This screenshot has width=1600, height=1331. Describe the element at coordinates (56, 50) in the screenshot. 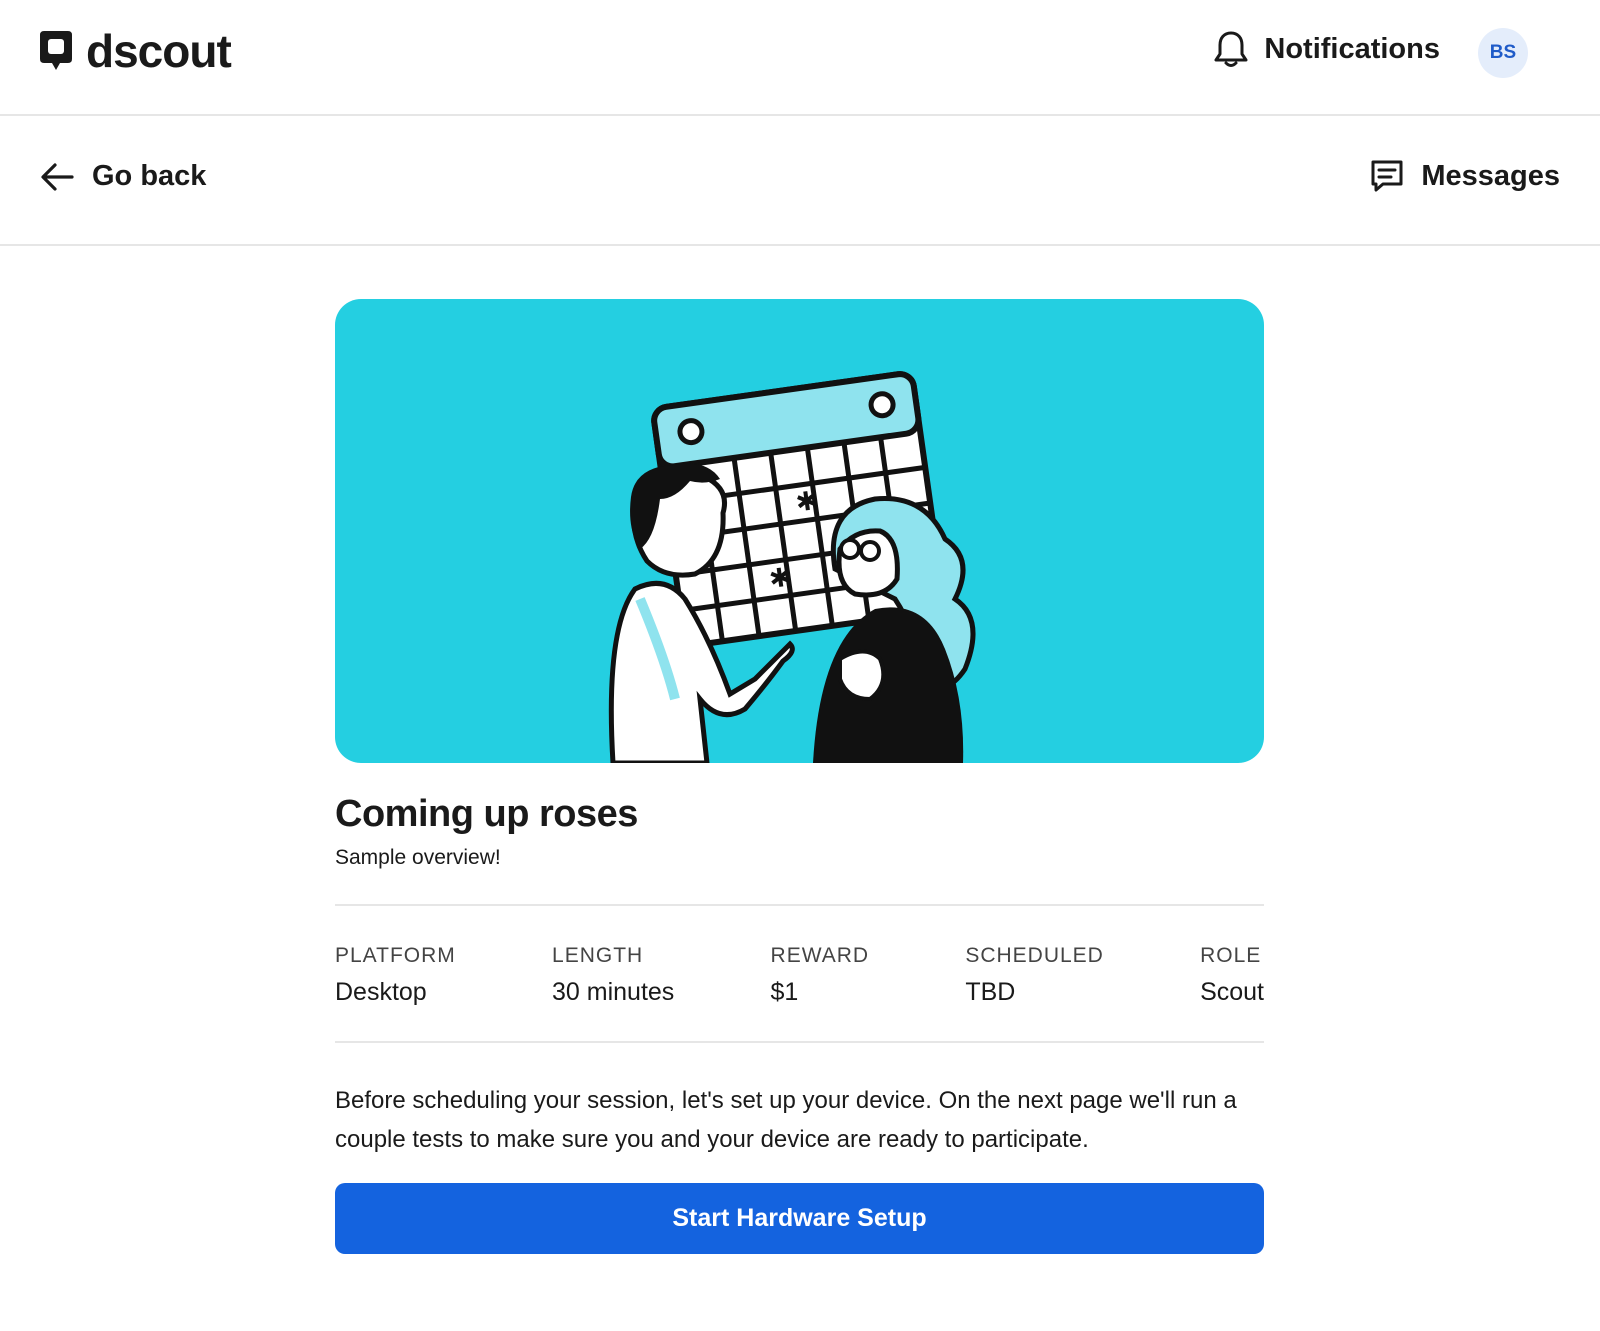

I see `dscout-logo-icon` at that location.